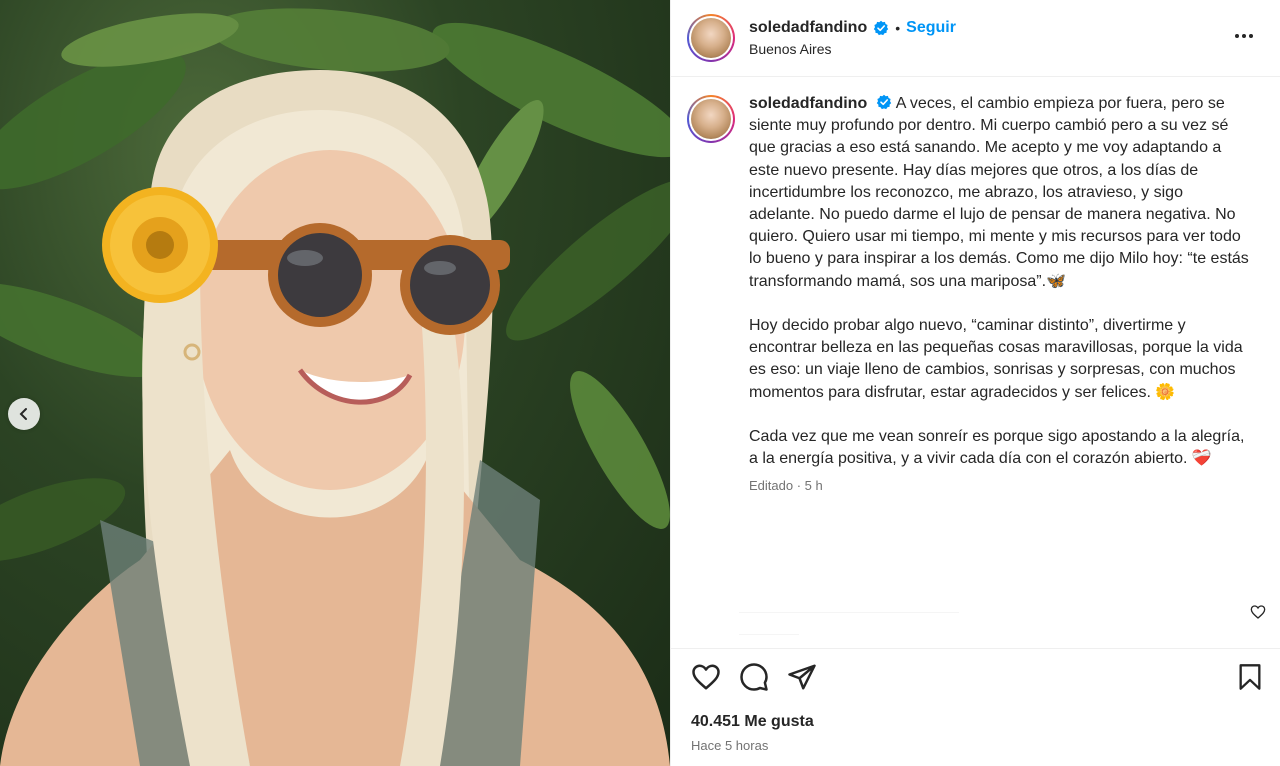 The height and width of the screenshot is (766, 1280). What do you see at coordinates (1244, 36) in the screenshot?
I see `more-options-icon` at bounding box center [1244, 36].